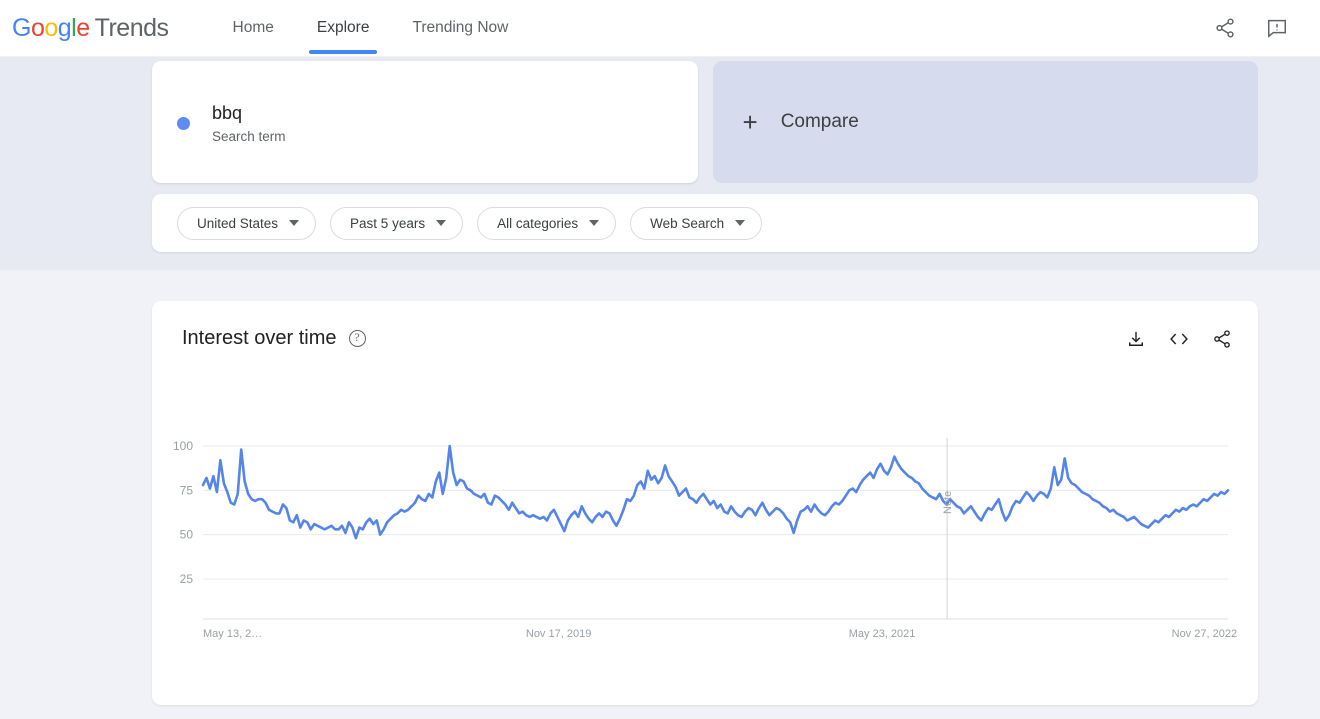 The image size is (1320, 719). I want to click on y-axis-tick-label: 100, so click(183, 446).